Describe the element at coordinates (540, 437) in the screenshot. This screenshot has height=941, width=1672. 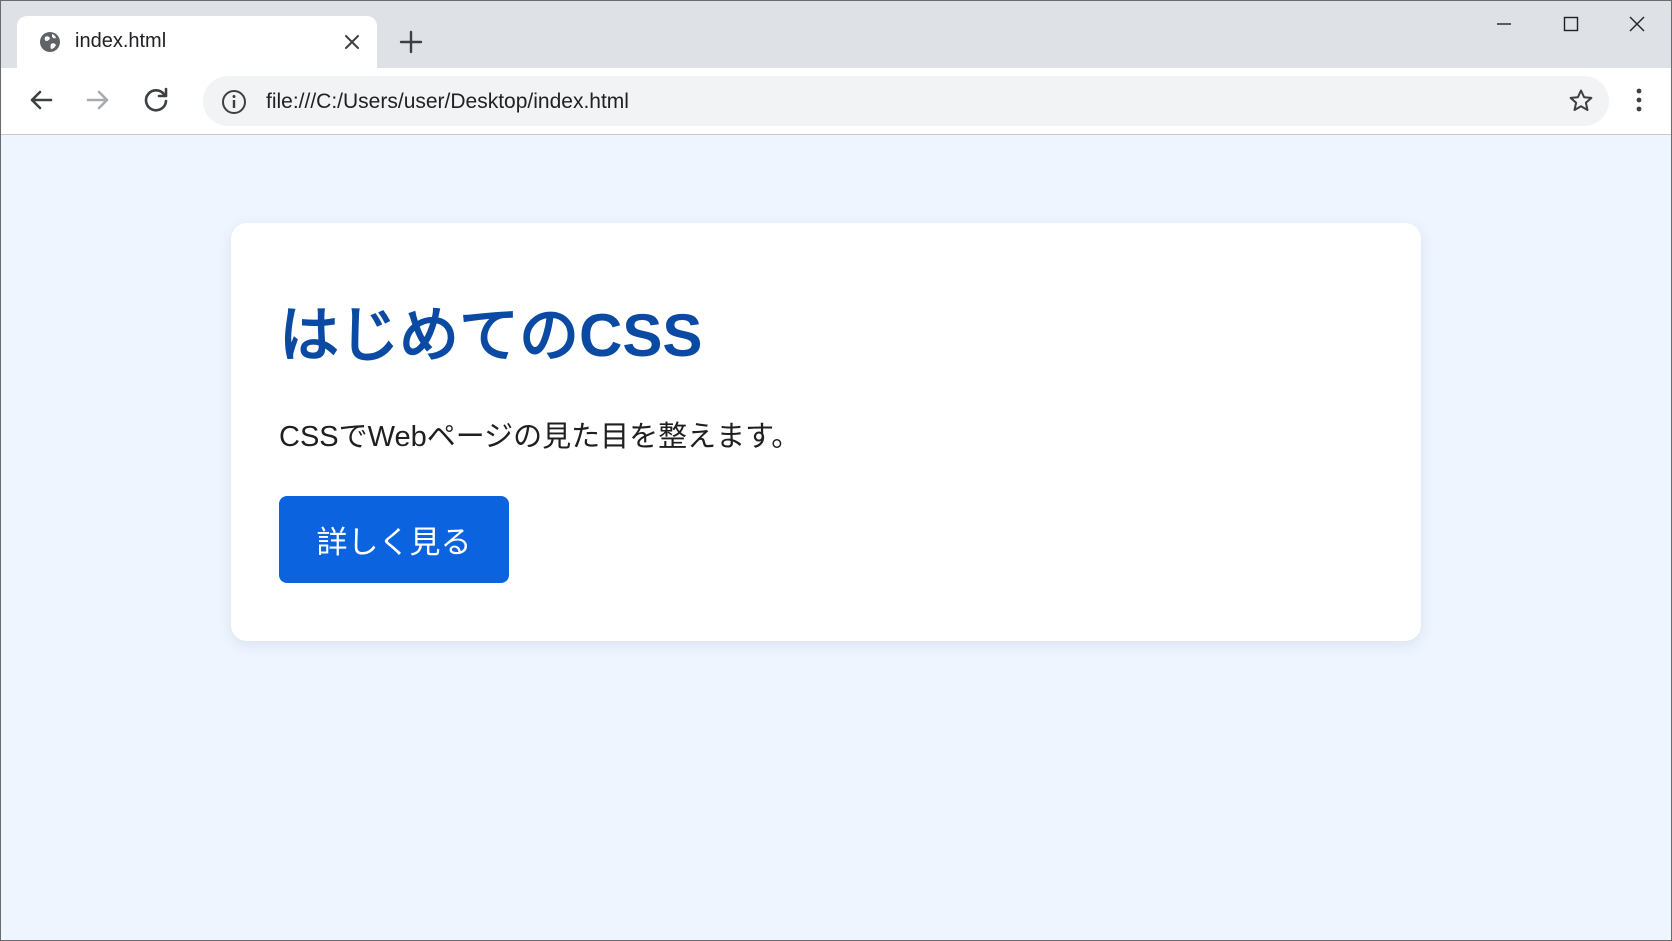
I see `page-description: CSSでWebページの見た目を整えます。` at that location.